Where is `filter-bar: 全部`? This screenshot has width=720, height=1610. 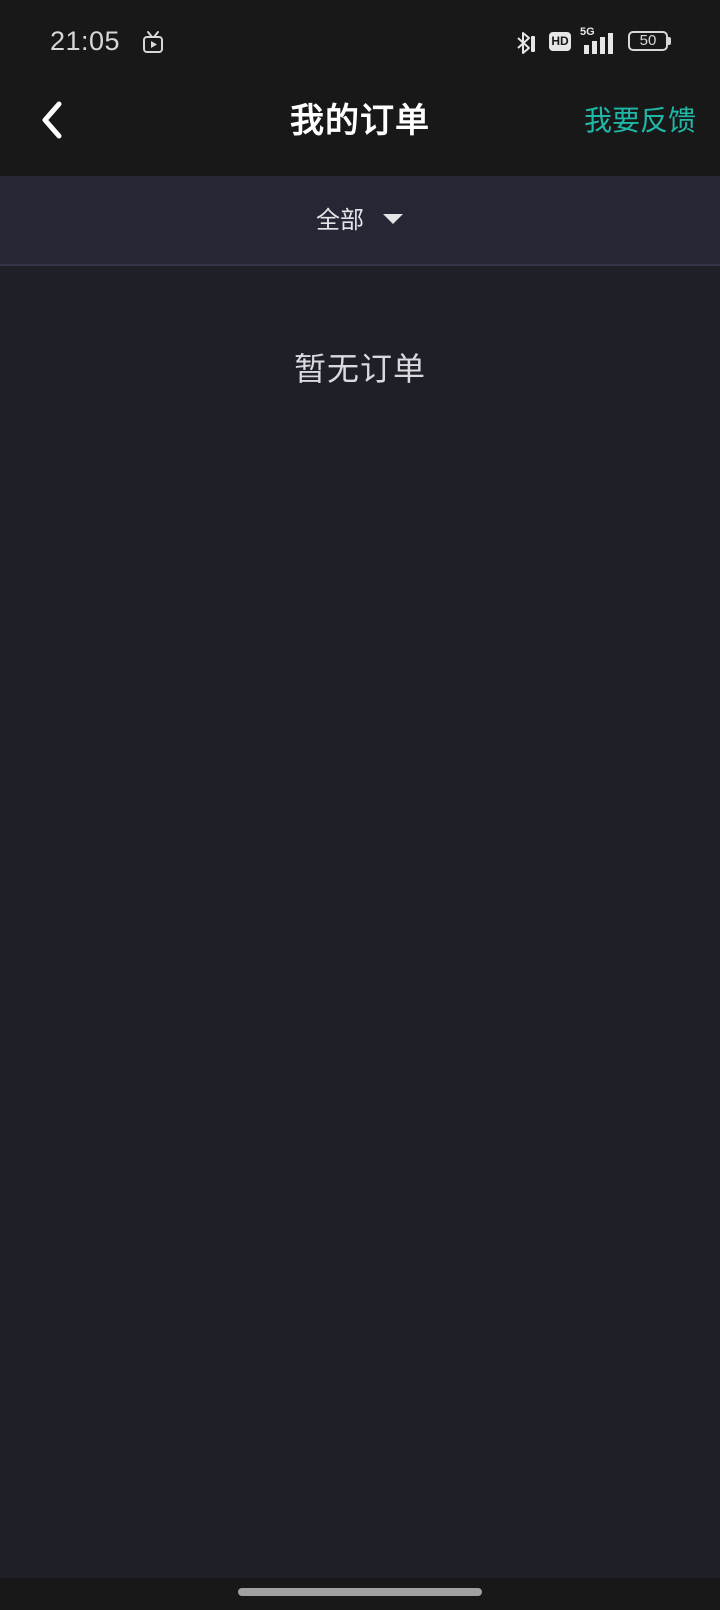
filter-bar: 全部 is located at coordinates (360, 221).